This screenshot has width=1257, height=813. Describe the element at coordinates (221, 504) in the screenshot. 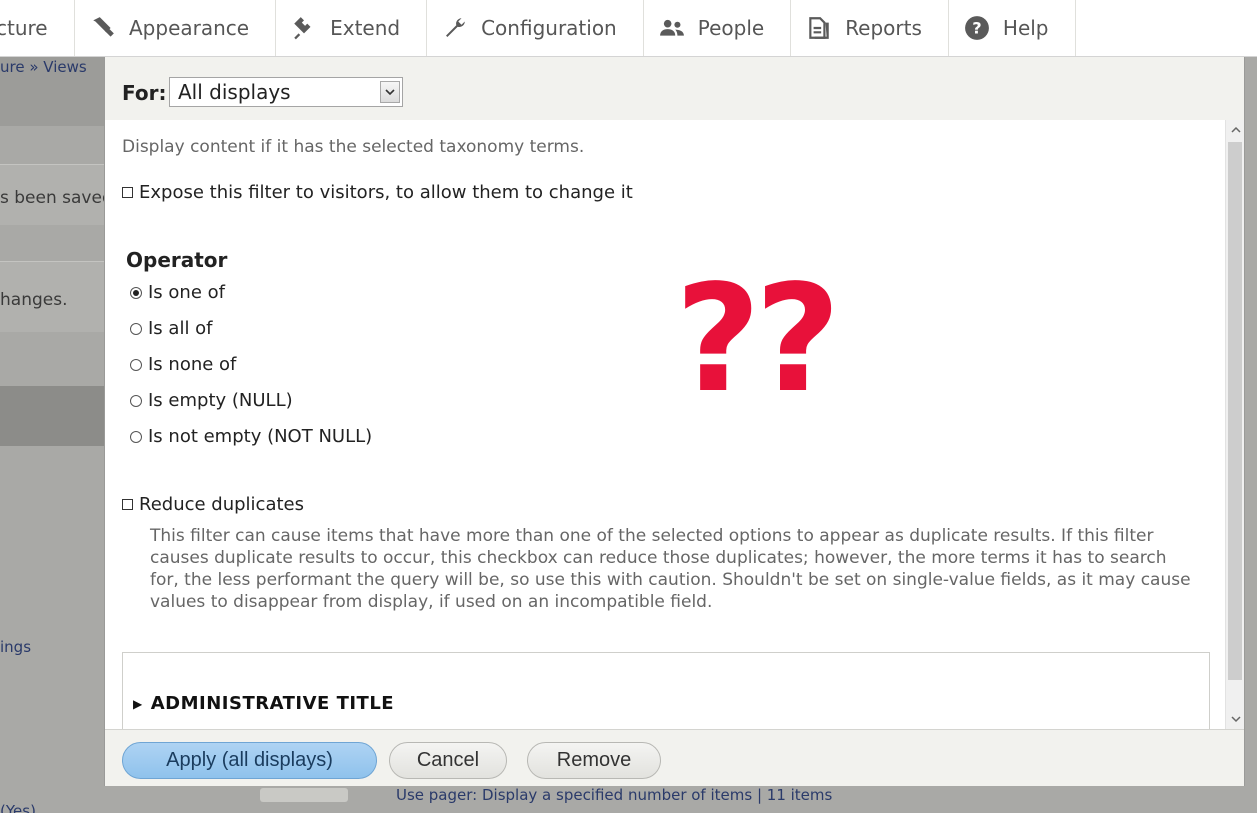

I see `reduce-duplicates-label: Reduce duplicates` at that location.